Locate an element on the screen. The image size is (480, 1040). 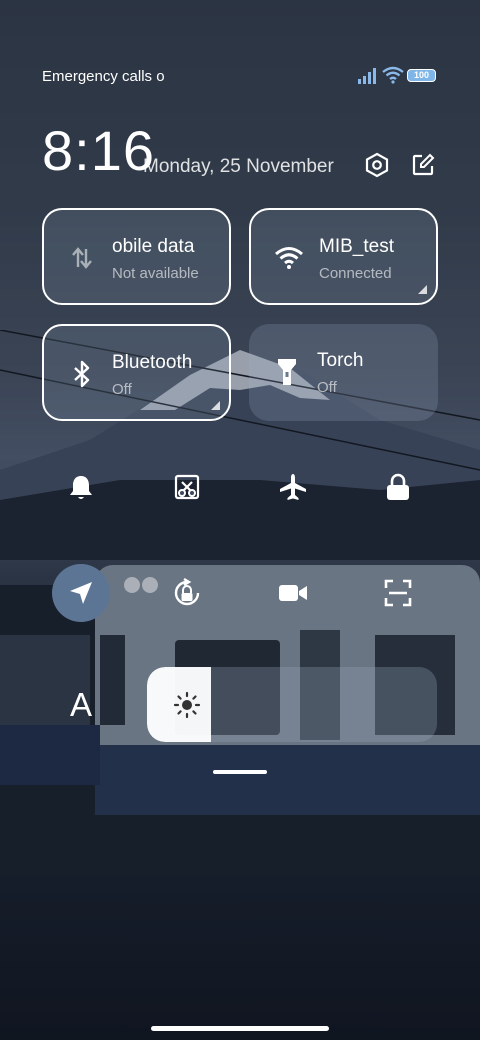
status-bar: Emergency calls o 100 is located at coordinates (240, 77).